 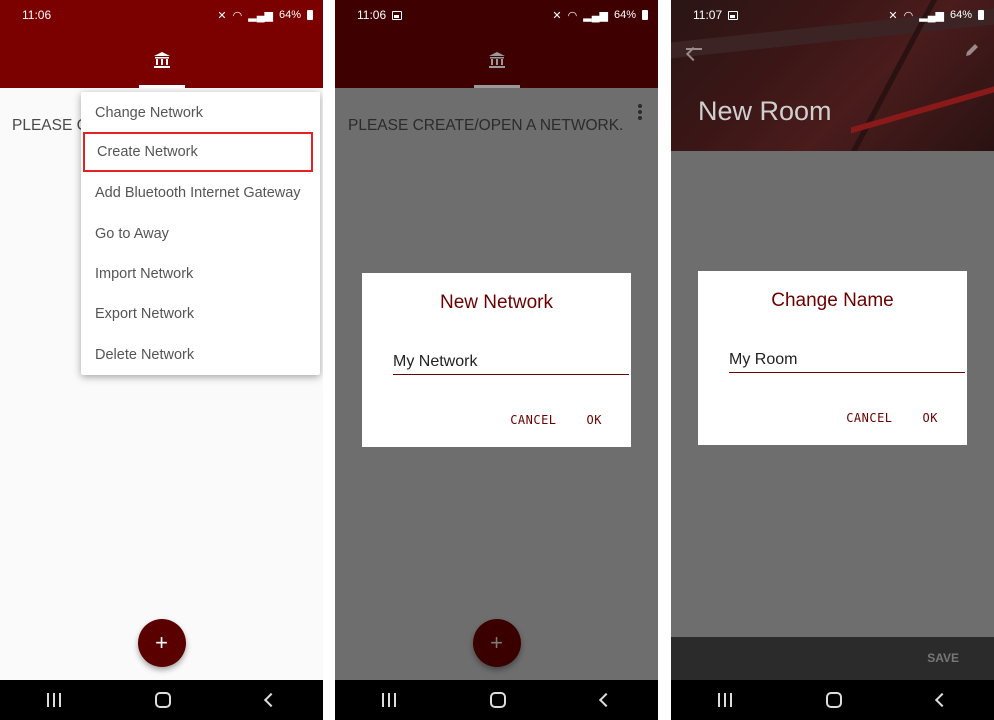 What do you see at coordinates (694, 49) in the screenshot?
I see `back-arrow-icon` at bounding box center [694, 49].